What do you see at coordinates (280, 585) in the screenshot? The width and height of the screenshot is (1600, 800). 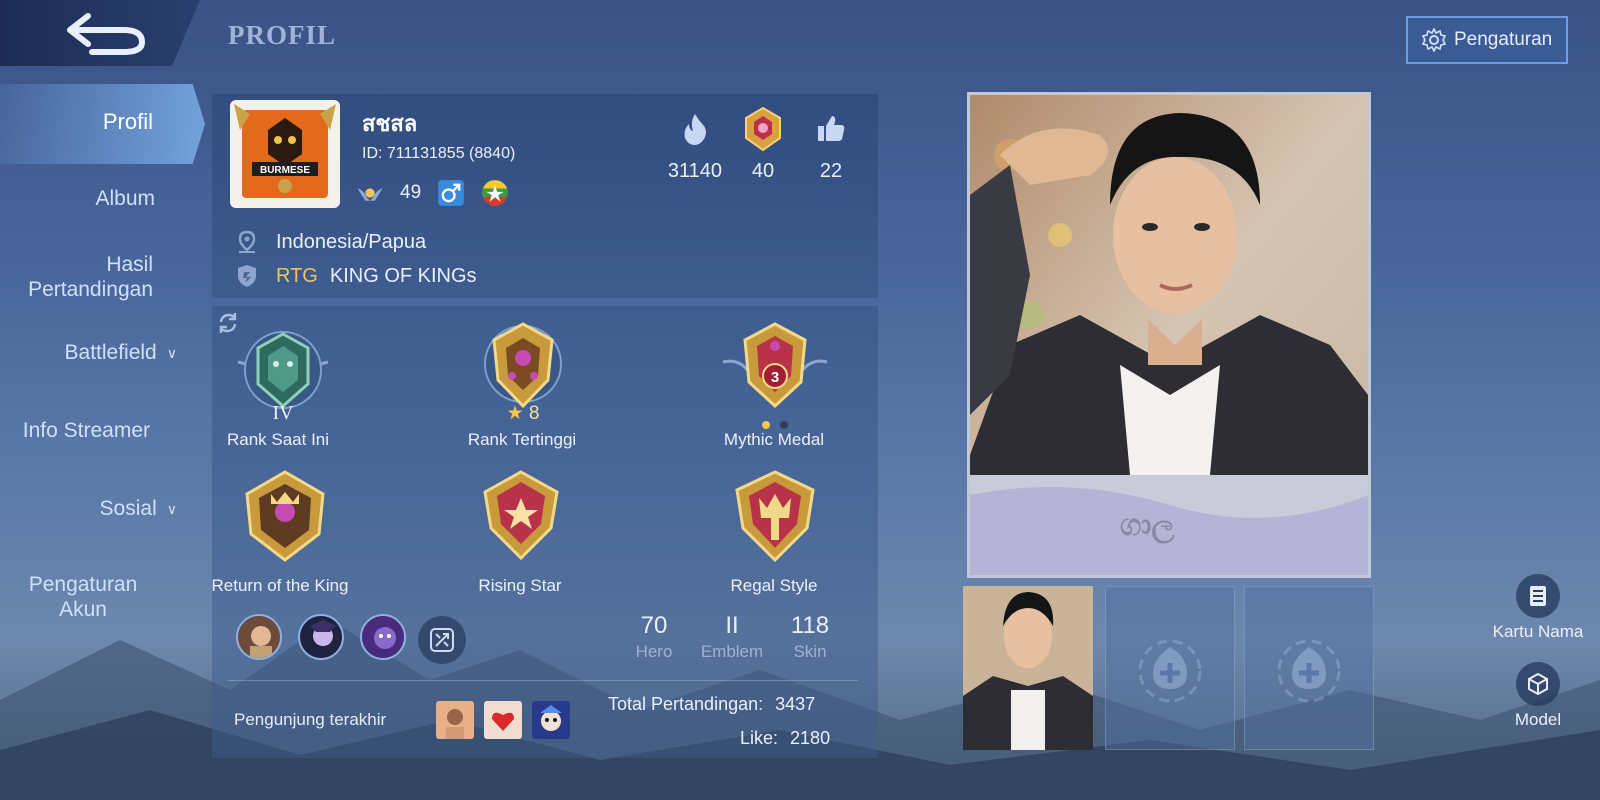 I see `return-of-the-king-label: Return of the King` at bounding box center [280, 585].